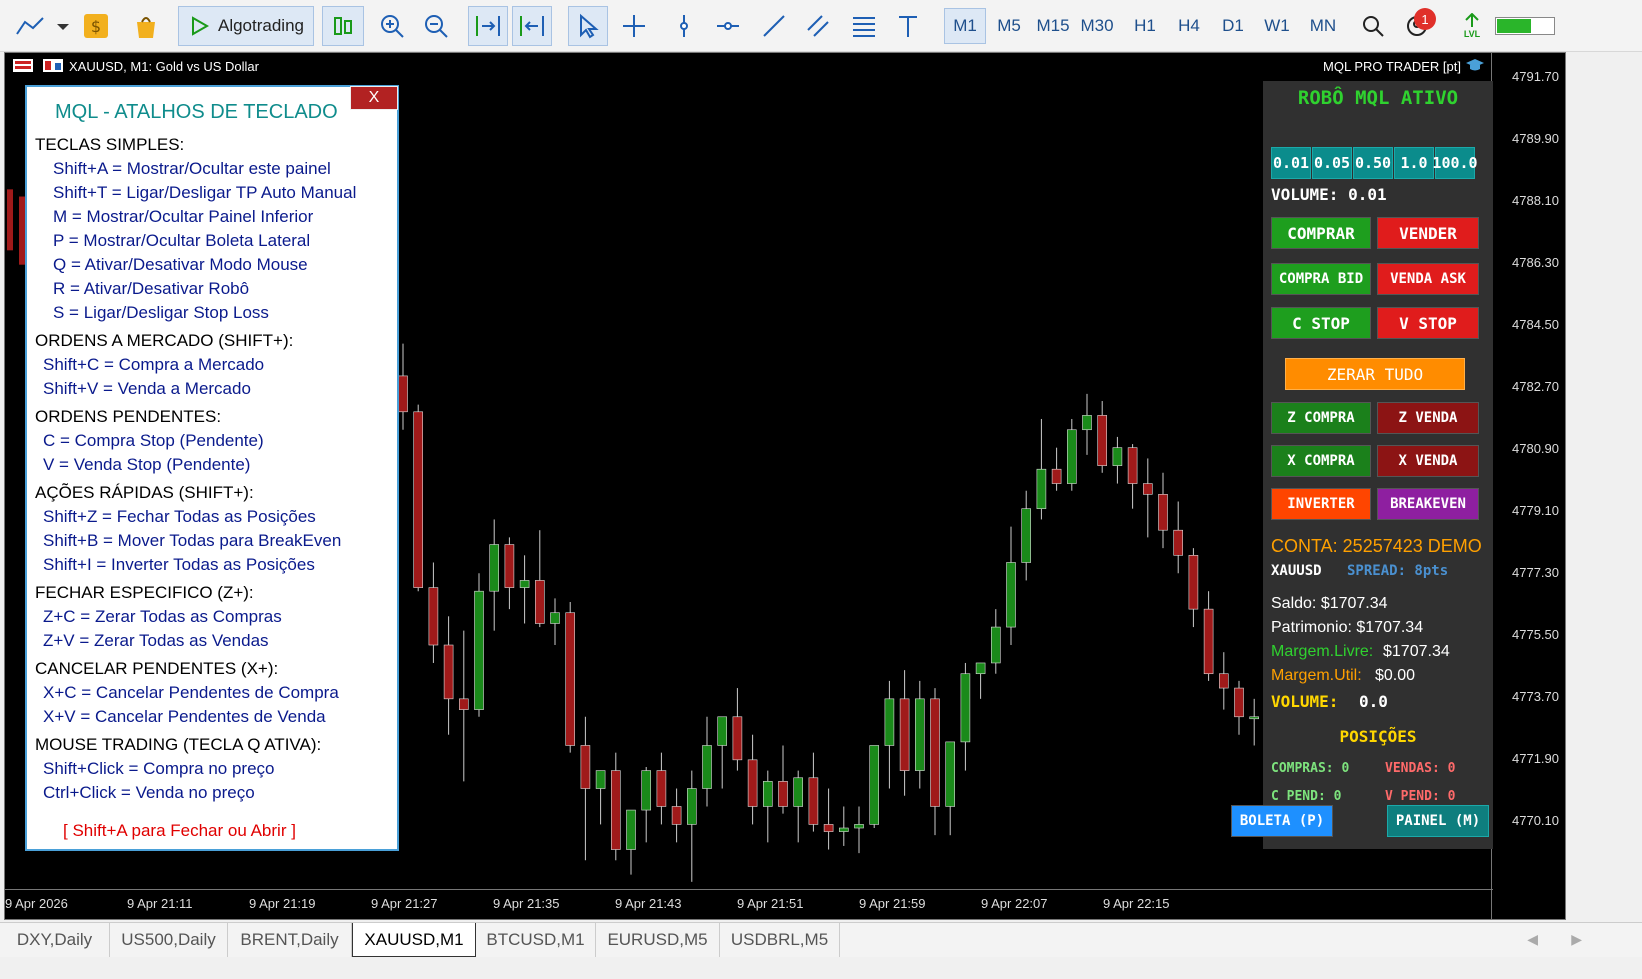 The height and width of the screenshot is (979, 1642). What do you see at coordinates (1535, 510) in the screenshot?
I see `price-label: 4779.10` at bounding box center [1535, 510].